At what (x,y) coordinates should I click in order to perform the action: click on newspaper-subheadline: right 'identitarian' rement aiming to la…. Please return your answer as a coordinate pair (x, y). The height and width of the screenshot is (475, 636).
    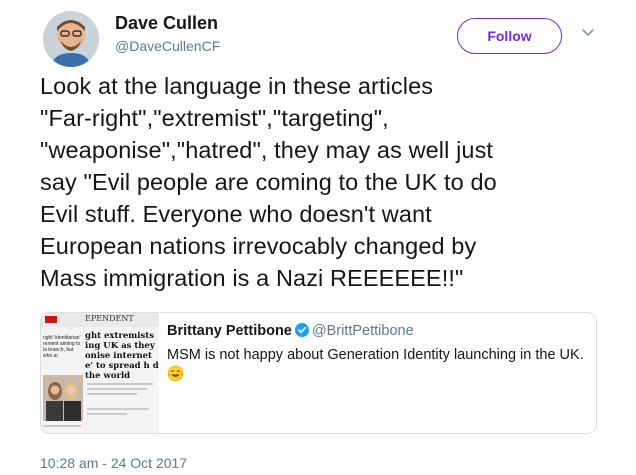
    Looking at the image, I should click on (62, 347).